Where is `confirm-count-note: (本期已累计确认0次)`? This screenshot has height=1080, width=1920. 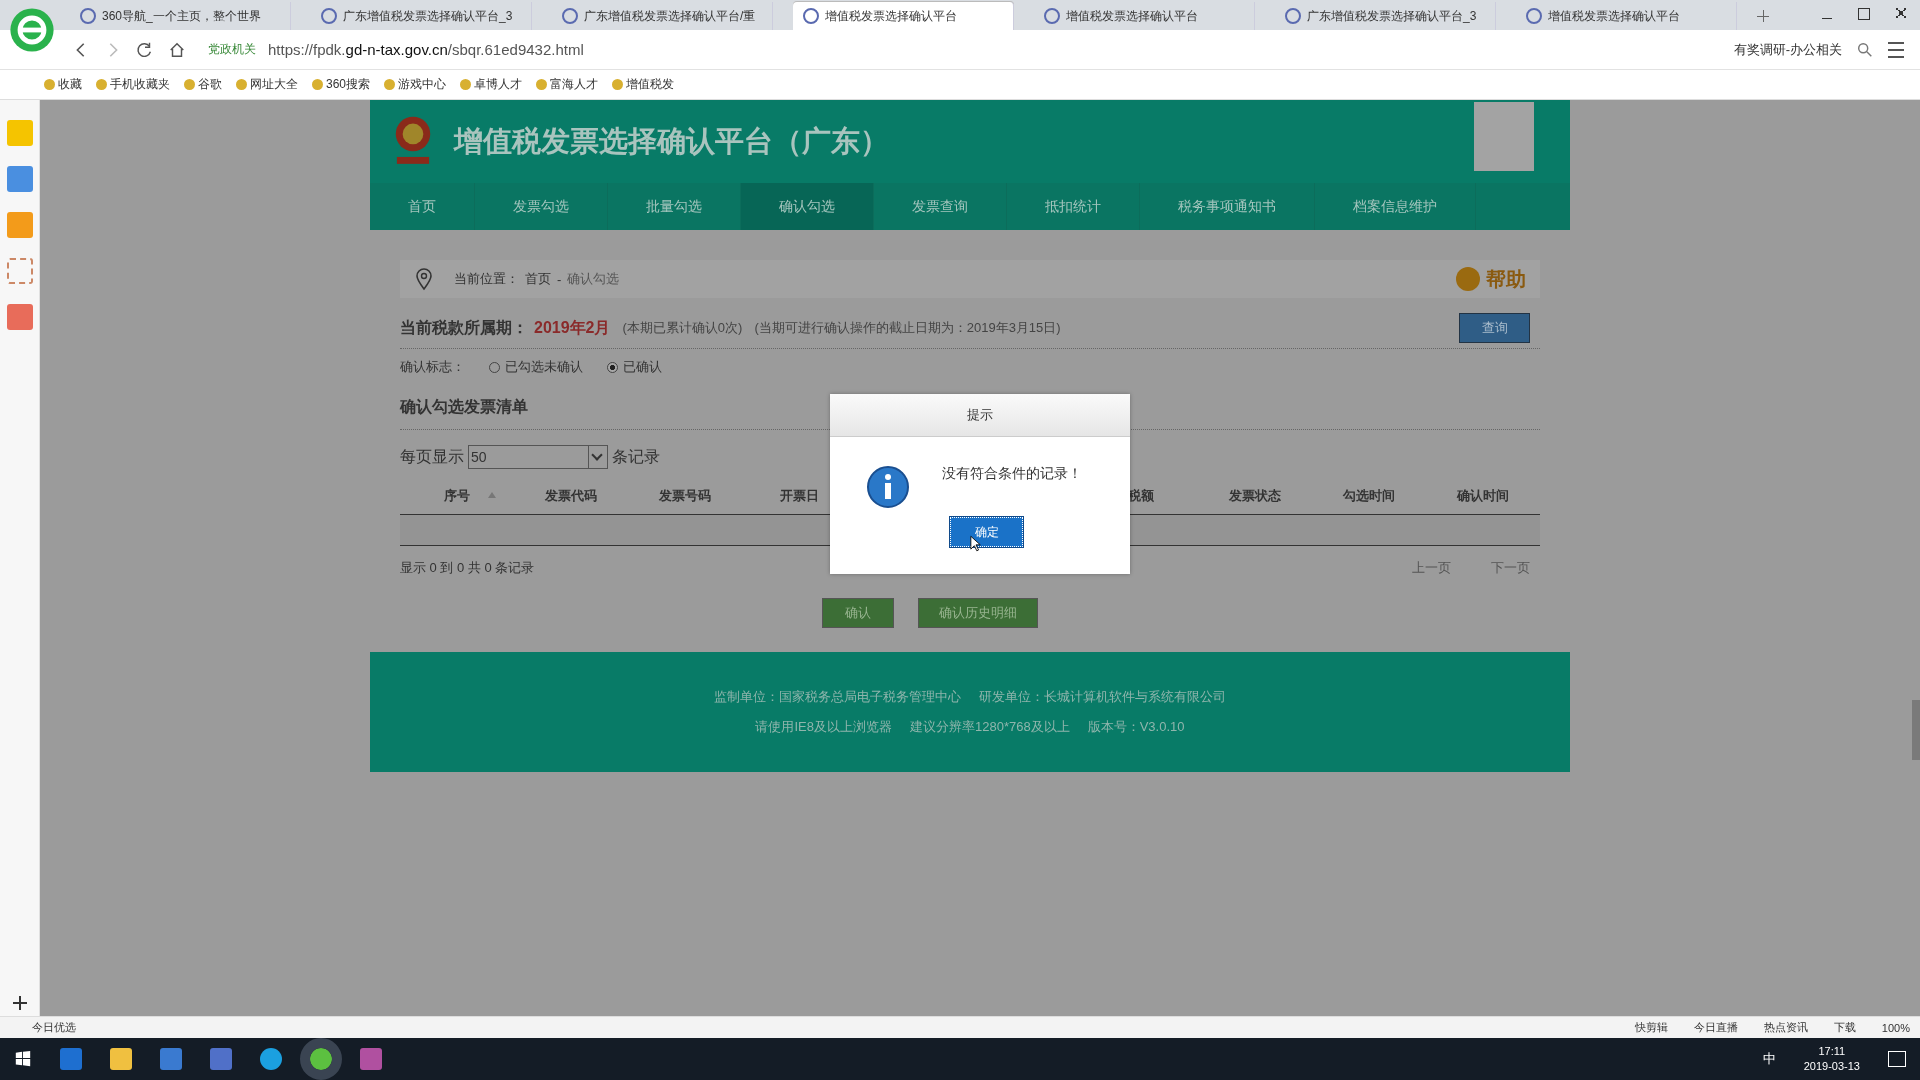 confirm-count-note: (本期已累计确认0次) is located at coordinates (682, 328).